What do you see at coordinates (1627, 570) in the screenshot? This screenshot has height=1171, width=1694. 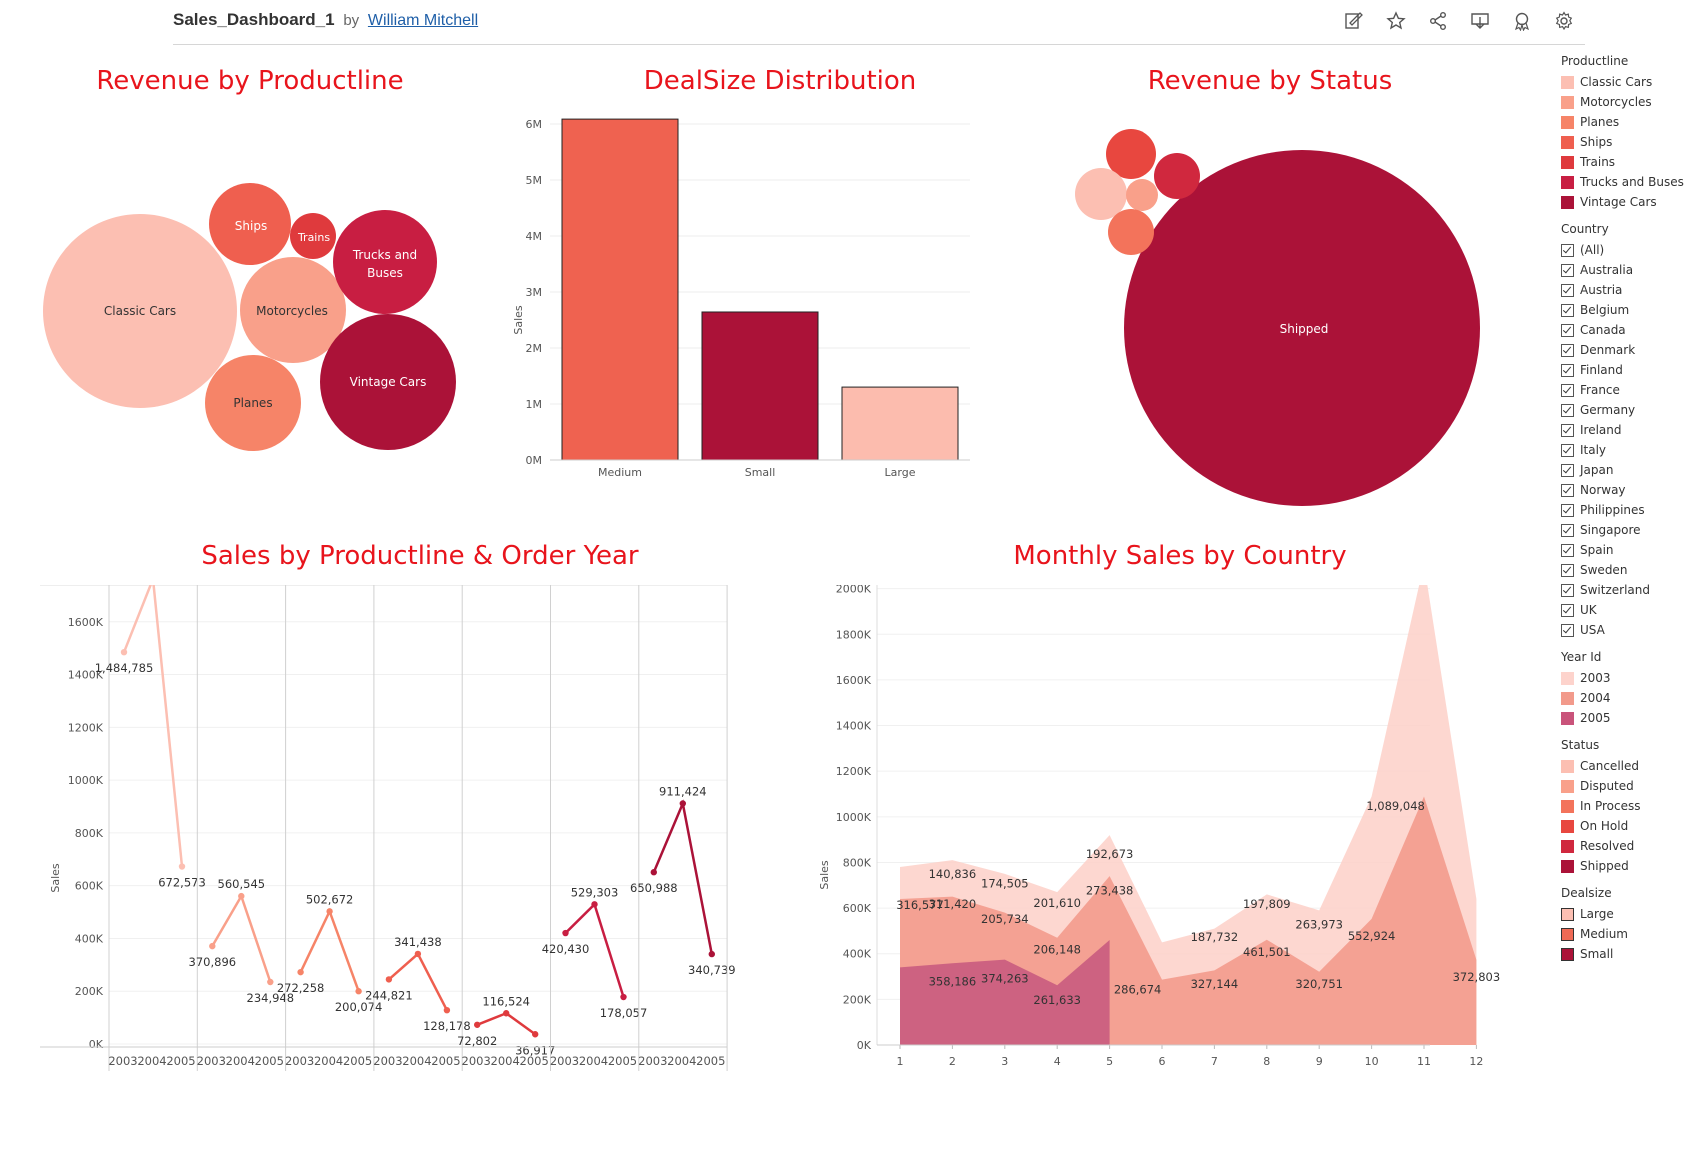 I see `country-filter-item: Sweden` at bounding box center [1627, 570].